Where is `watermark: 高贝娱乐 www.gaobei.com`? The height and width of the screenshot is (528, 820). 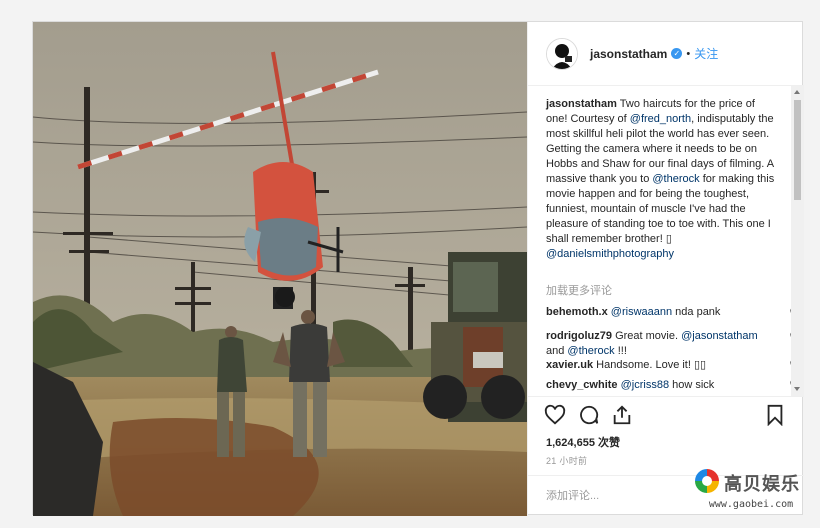
watermark: 高贝娱乐 www.gaobei.com is located at coordinates (751, 490).